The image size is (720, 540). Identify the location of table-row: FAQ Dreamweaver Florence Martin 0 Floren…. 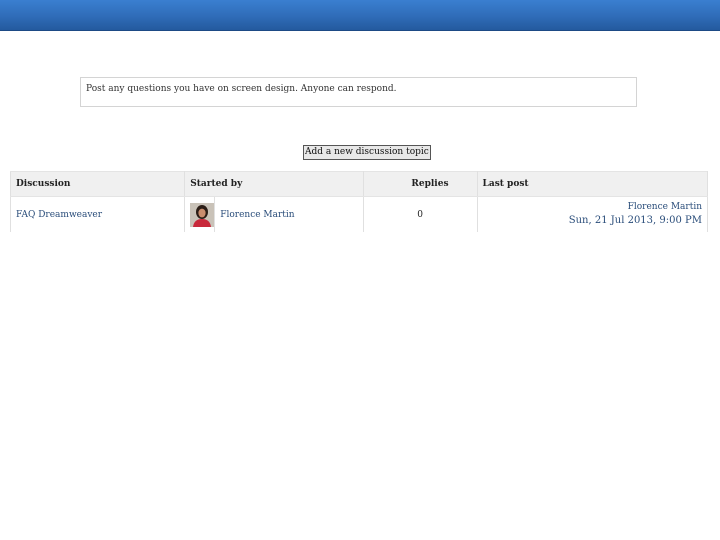
(359, 214).